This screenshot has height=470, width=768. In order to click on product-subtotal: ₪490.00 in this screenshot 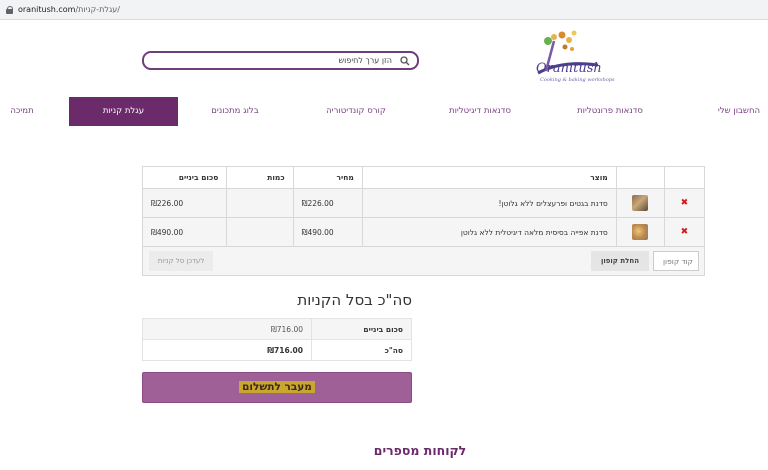, I will do `click(184, 232)`.